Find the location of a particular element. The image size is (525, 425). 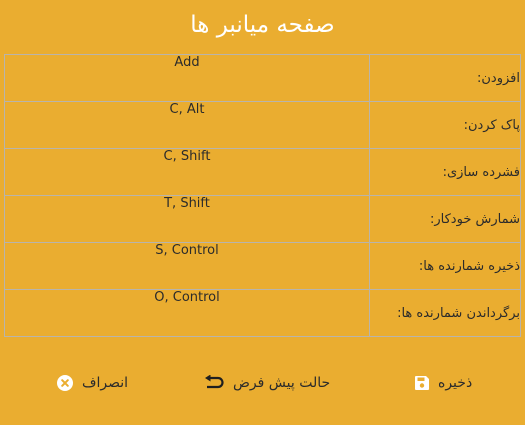

save-button: ذخیره is located at coordinates (443, 383).